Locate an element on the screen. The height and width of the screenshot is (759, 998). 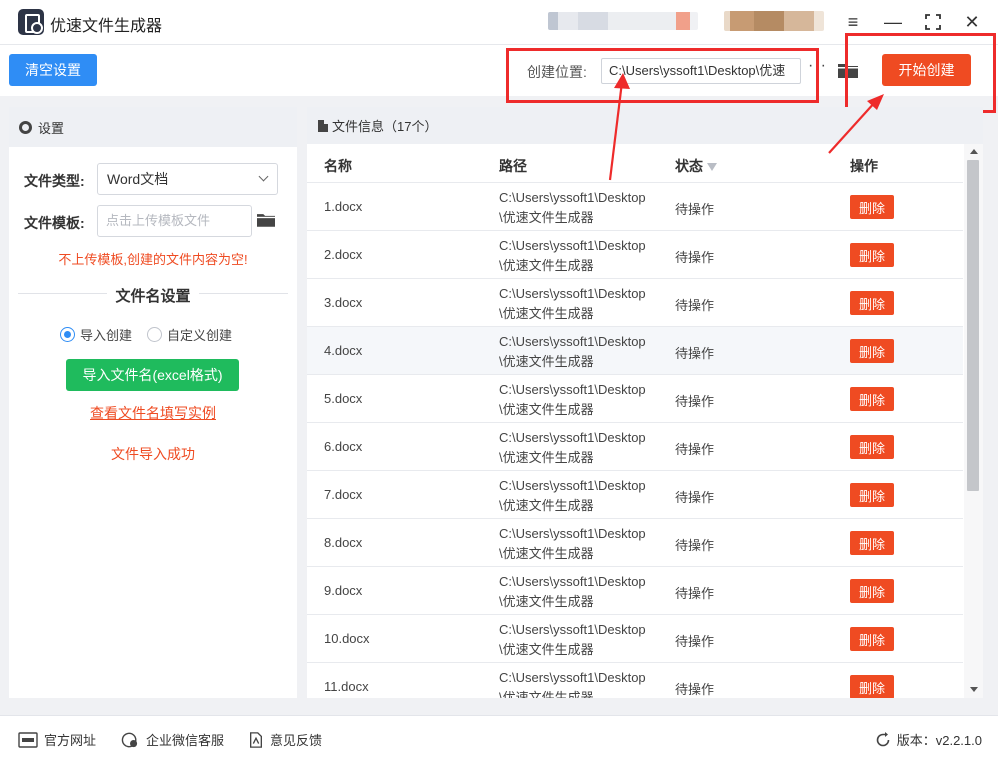
scroll-up-icon is located at coordinates (974, 151).